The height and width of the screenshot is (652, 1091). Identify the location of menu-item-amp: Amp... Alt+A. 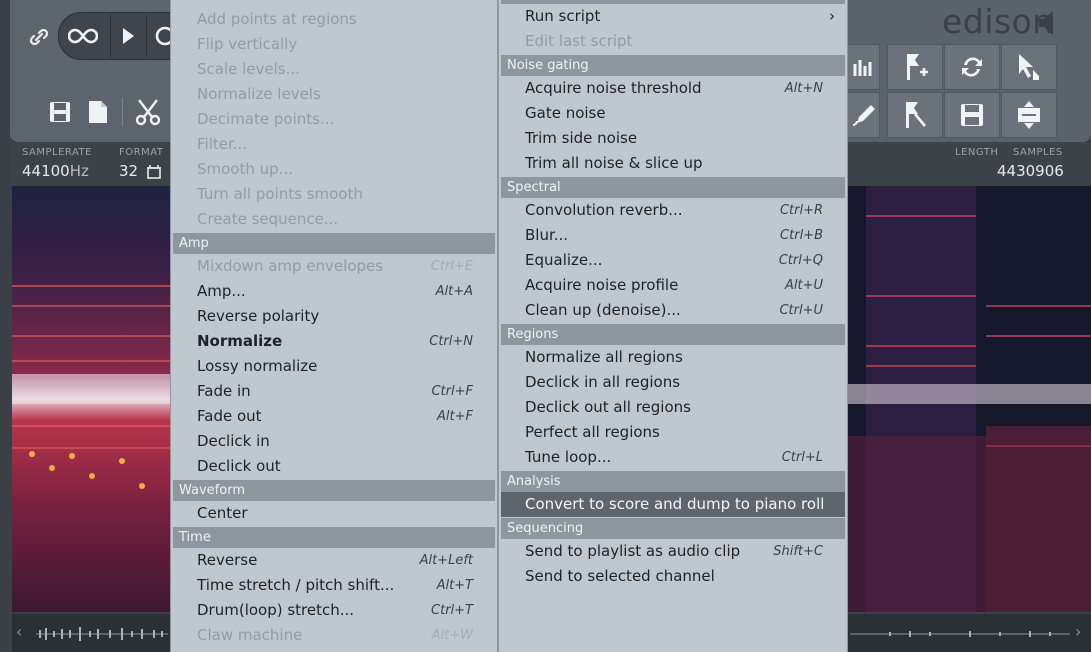
(334, 291).